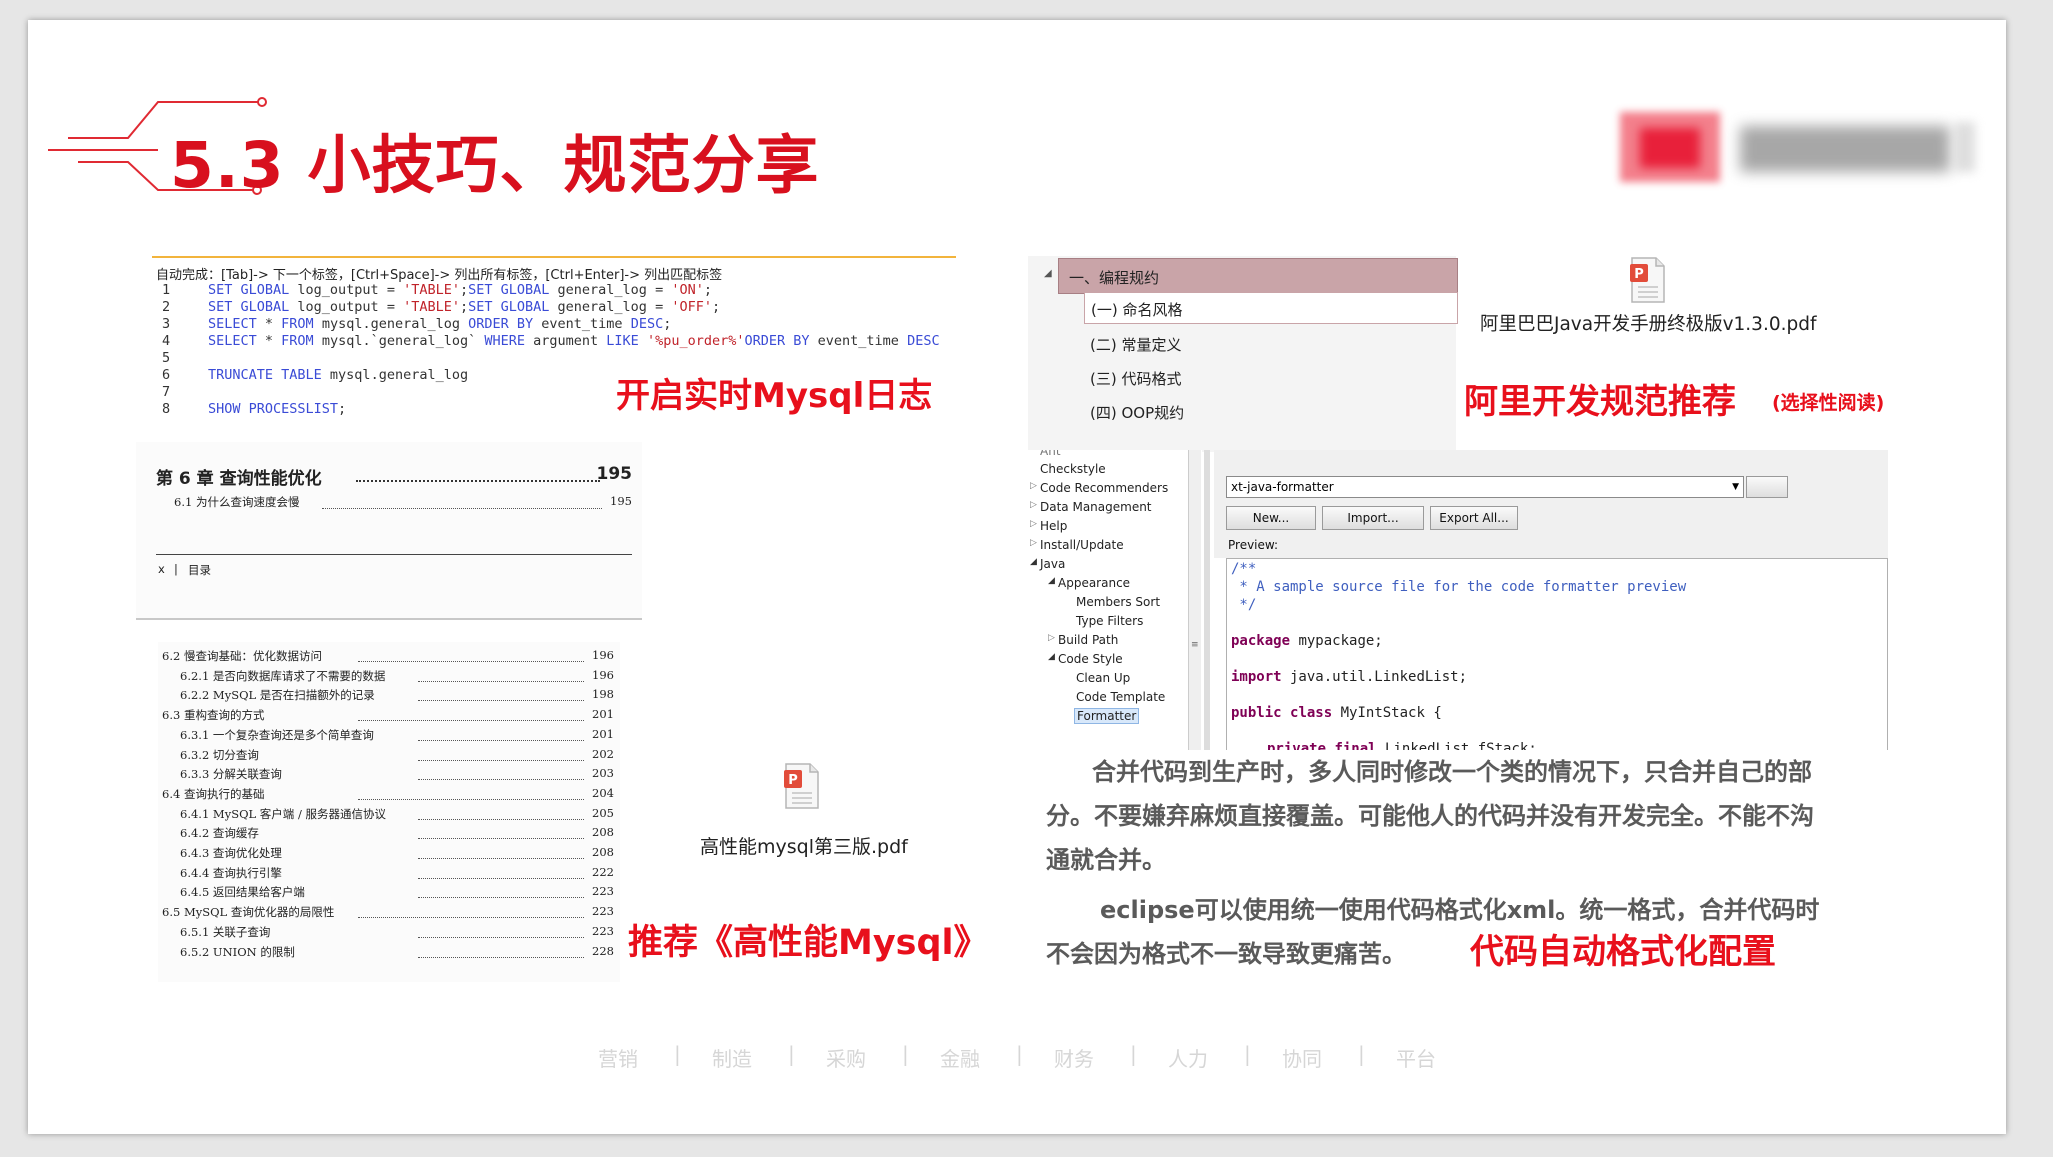  Describe the element at coordinates (1104, 488) in the screenshot. I see `tree-item-code-recommenders: Code Recommenders` at that location.